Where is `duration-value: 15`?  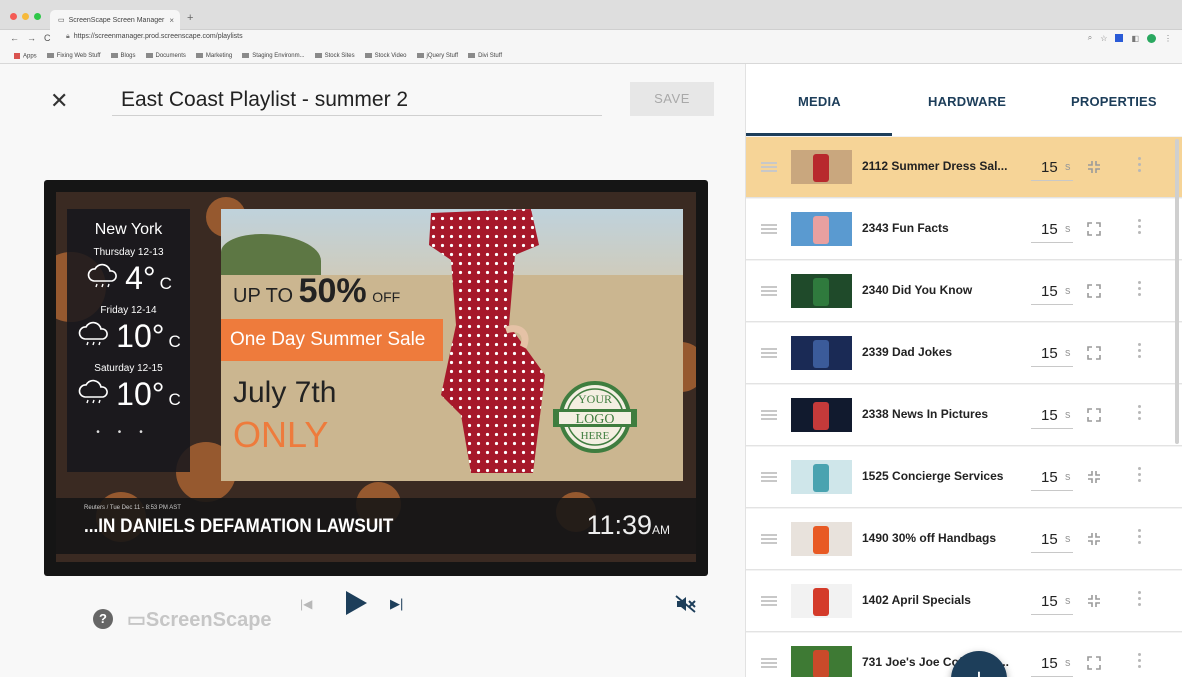 duration-value: 15 is located at coordinates (1049, 477).